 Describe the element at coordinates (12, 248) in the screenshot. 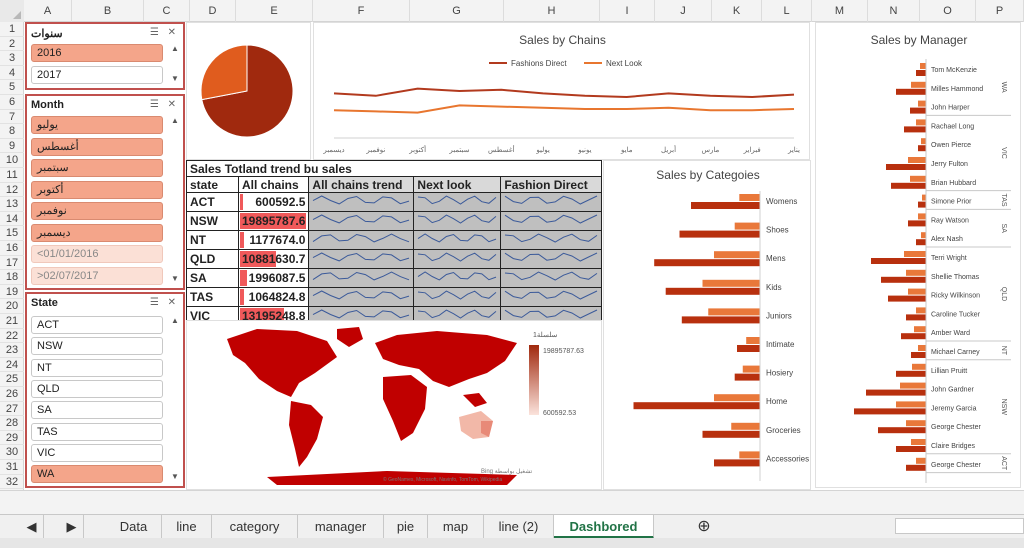

I see `row-header: 16` at that location.